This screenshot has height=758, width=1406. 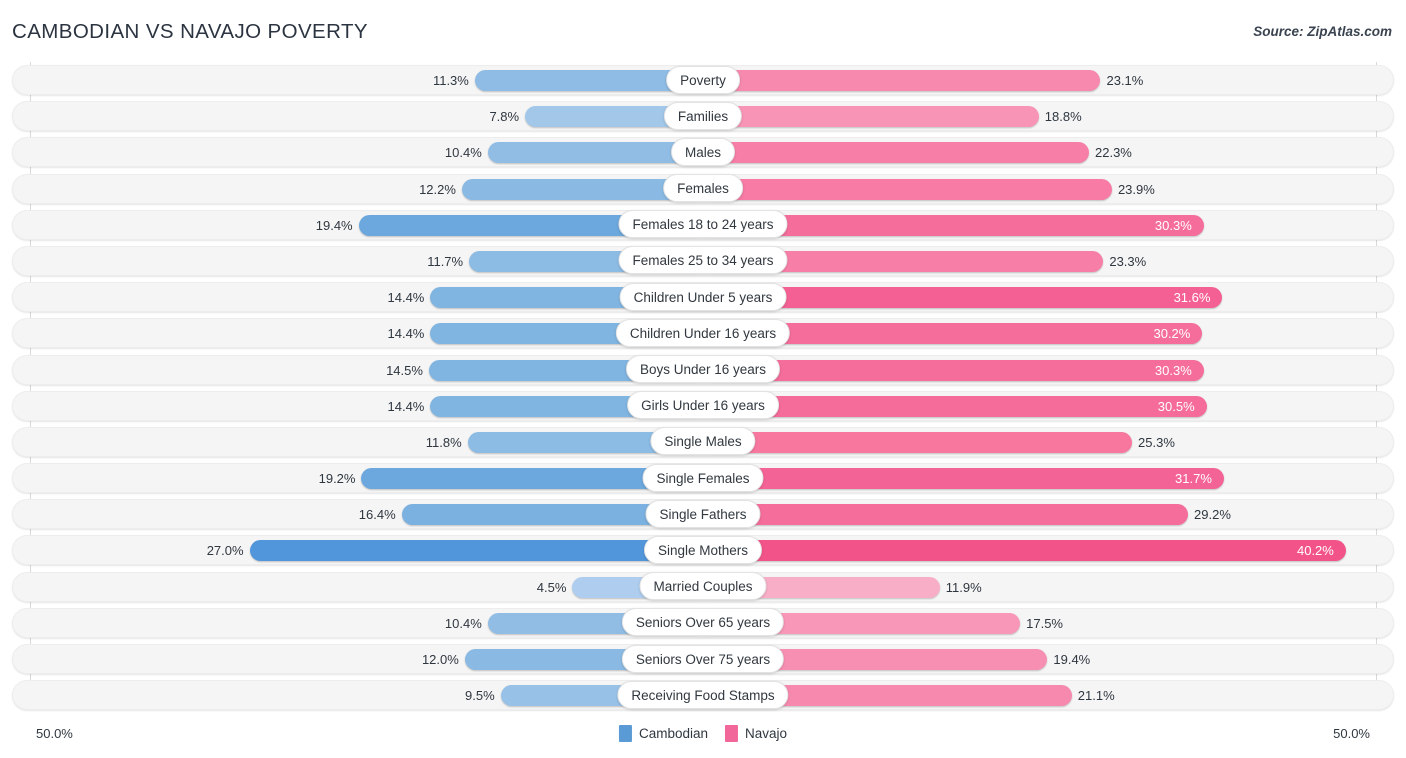 What do you see at coordinates (437, 189) in the screenshot?
I see `value-label-cambodian: 12.2%` at bounding box center [437, 189].